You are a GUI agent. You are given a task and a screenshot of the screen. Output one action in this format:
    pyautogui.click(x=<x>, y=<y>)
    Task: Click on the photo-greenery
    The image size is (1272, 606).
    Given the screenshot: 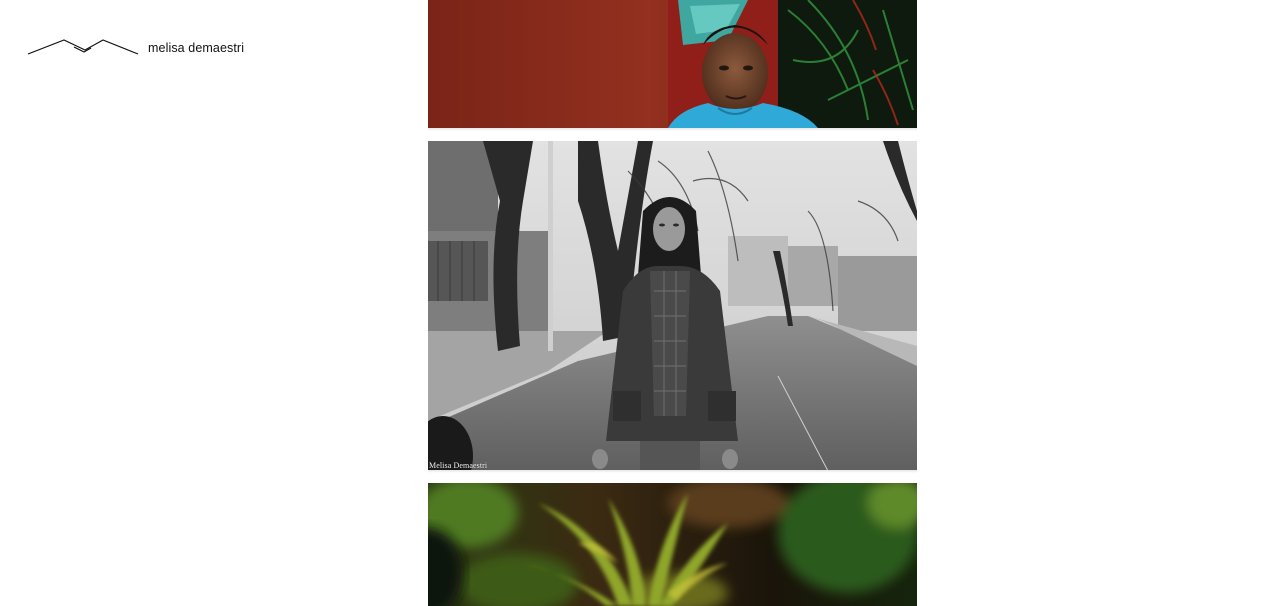 What is the action you would take?
    pyautogui.click(x=672, y=544)
    